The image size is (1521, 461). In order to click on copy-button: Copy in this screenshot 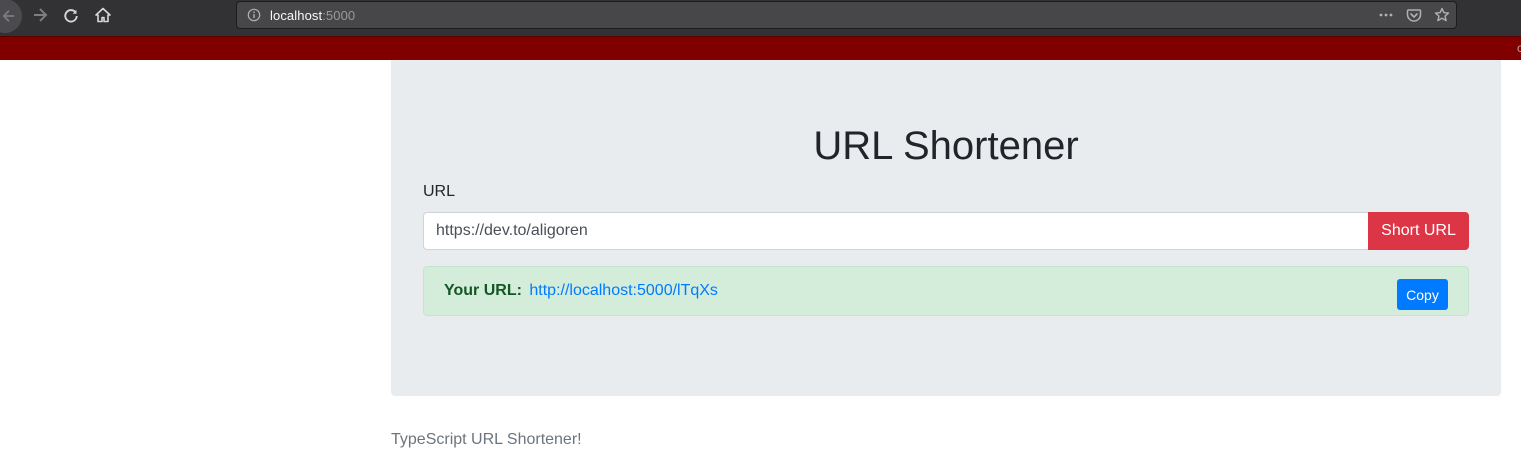, I will do `click(1422, 294)`.